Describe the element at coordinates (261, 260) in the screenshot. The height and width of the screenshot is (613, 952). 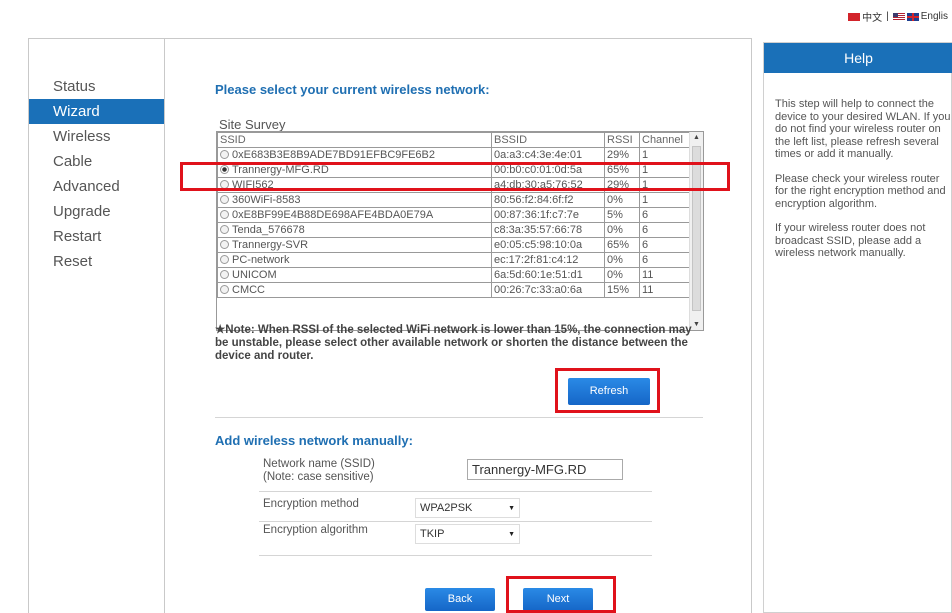
I see `ssid-text: PC-network` at that location.